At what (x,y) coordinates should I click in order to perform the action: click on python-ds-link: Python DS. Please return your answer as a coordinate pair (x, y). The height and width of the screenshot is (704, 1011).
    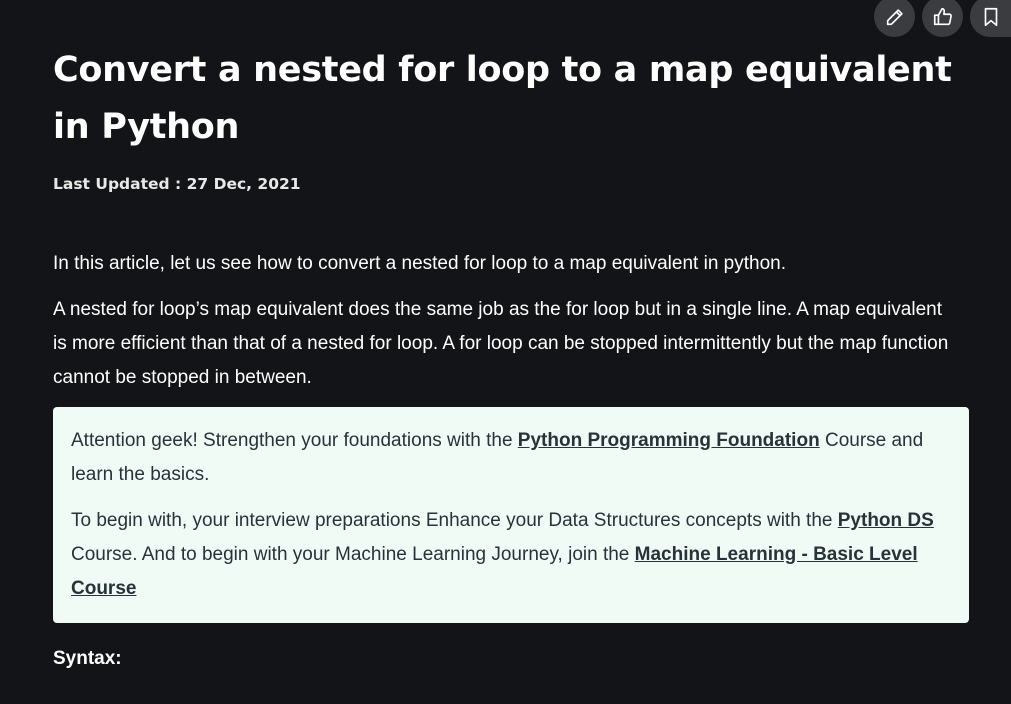
    Looking at the image, I should click on (886, 520).